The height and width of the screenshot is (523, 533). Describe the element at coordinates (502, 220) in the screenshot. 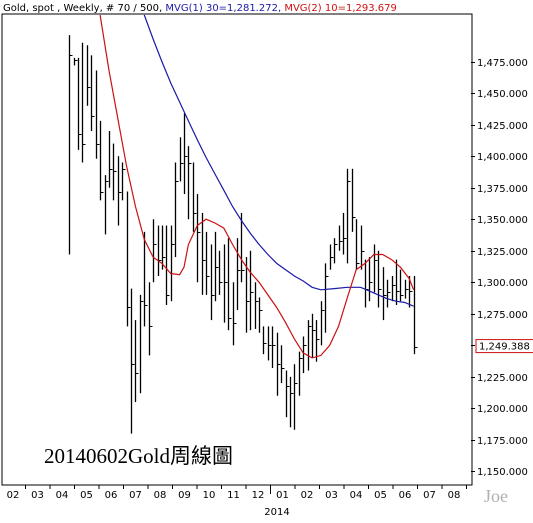

I see `y-tick-label: 1,350.000` at that location.